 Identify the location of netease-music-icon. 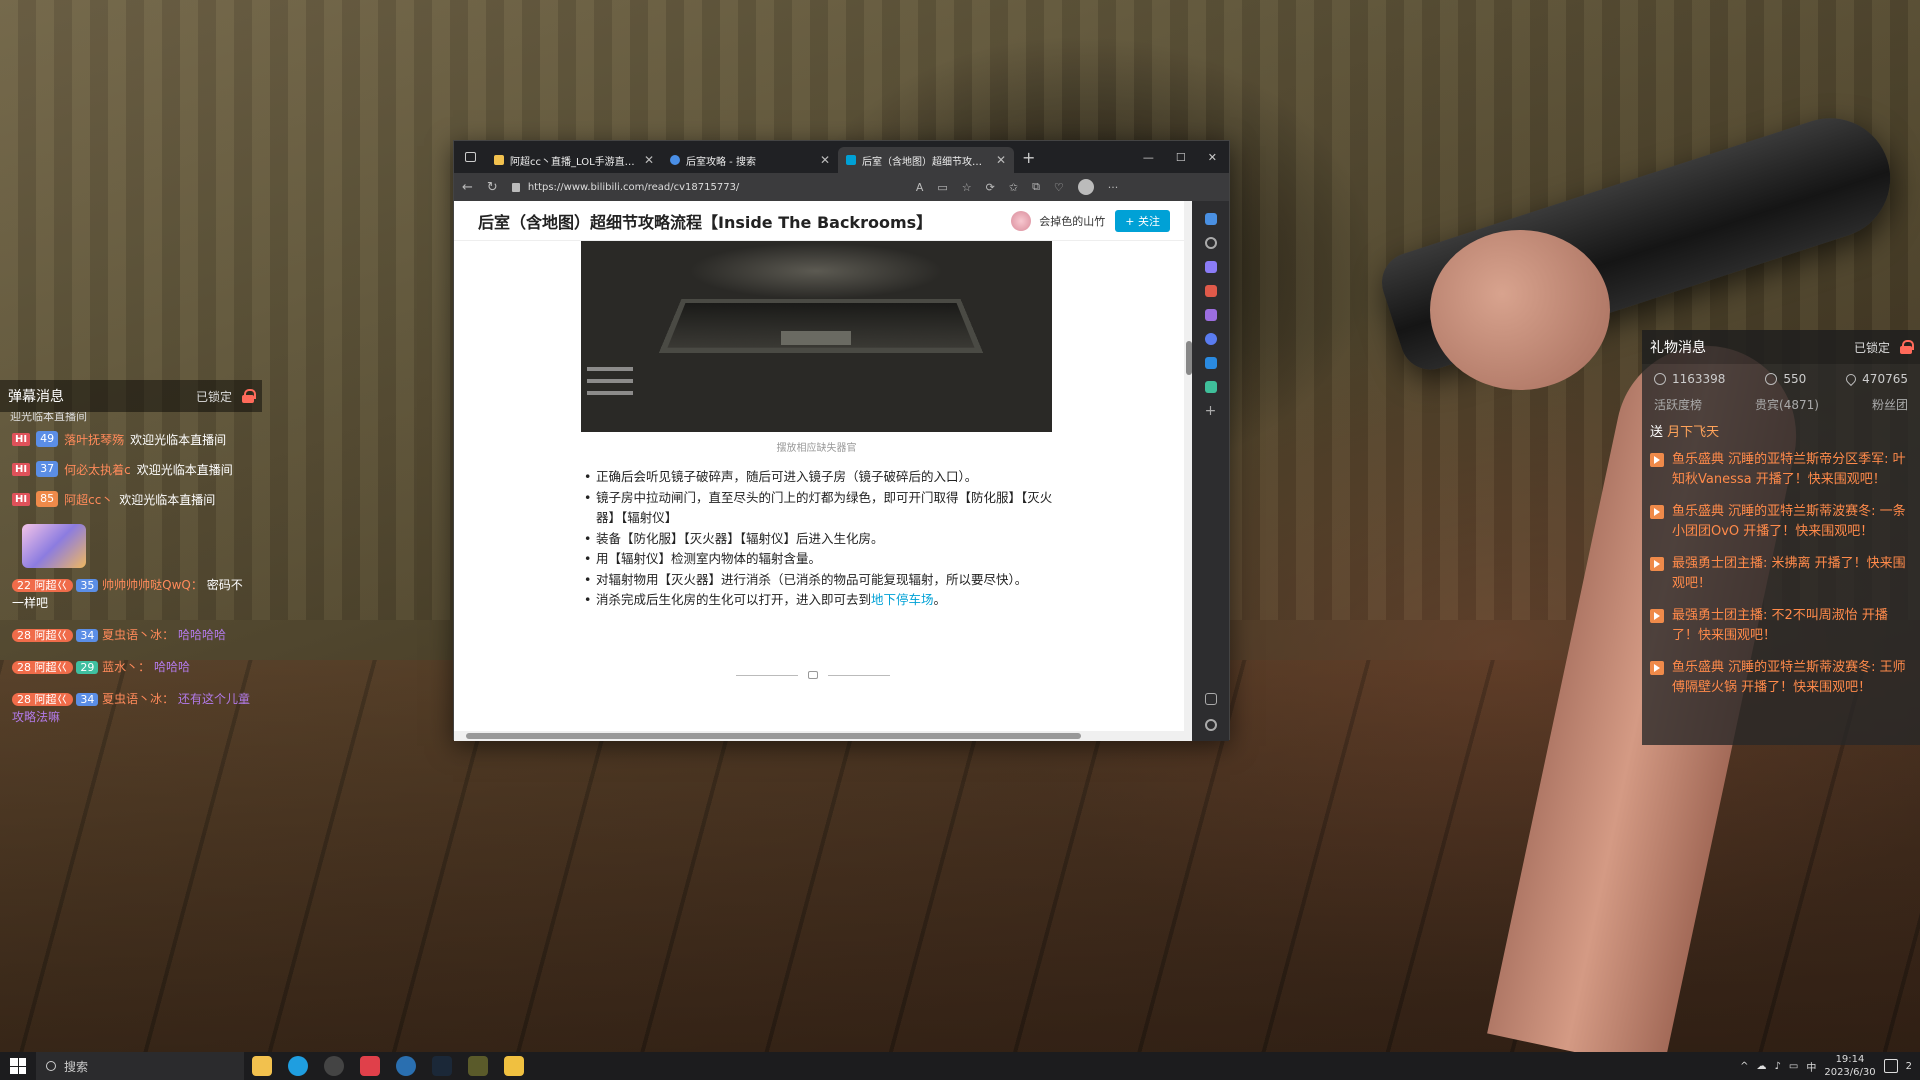
(370, 1066).